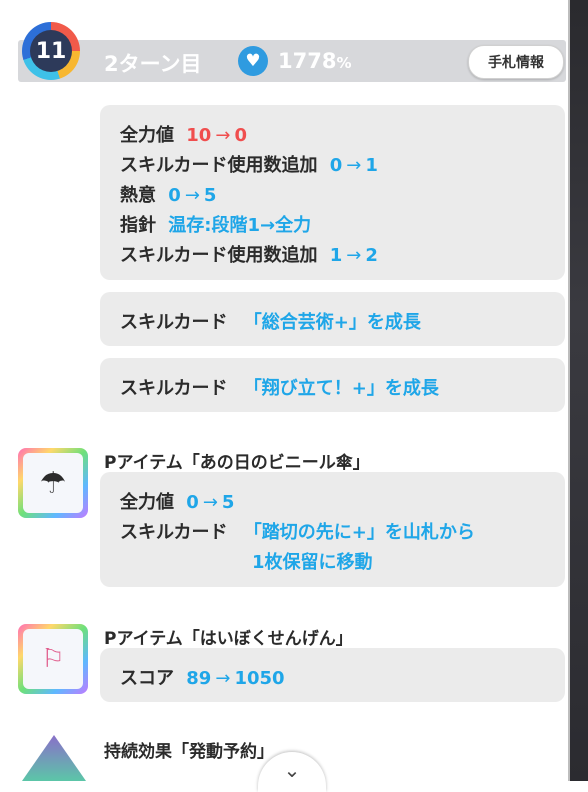  I want to click on effect-line: 全力値 0 → 5, so click(177, 502).